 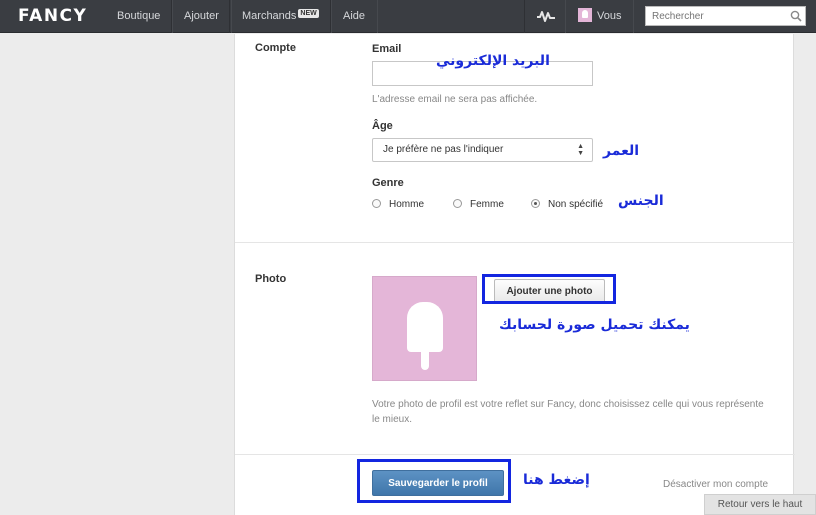 I want to click on search-input, so click(x=725, y=16).